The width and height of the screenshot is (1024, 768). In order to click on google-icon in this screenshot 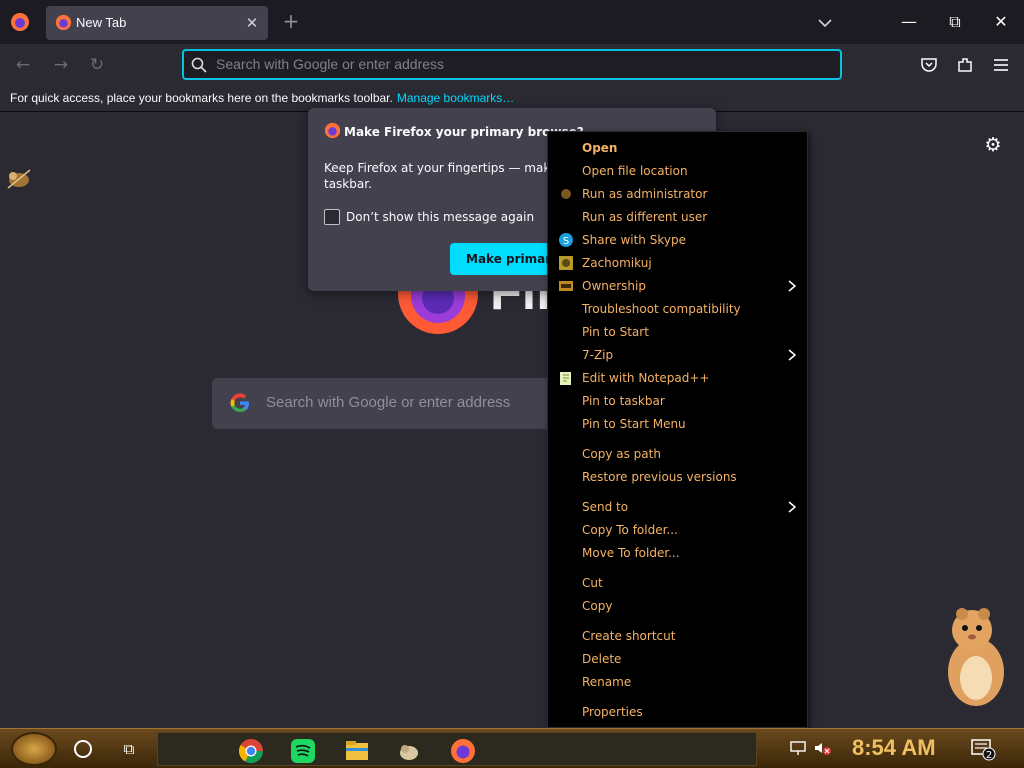, I will do `click(239, 403)`.